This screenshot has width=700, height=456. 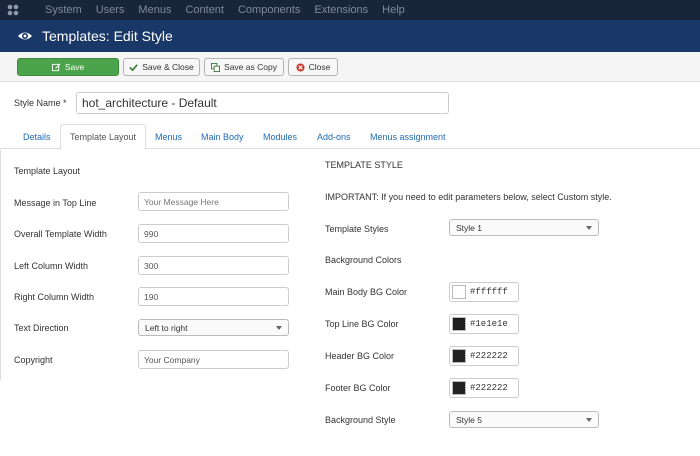 I want to click on menu-system: System, so click(x=63, y=10).